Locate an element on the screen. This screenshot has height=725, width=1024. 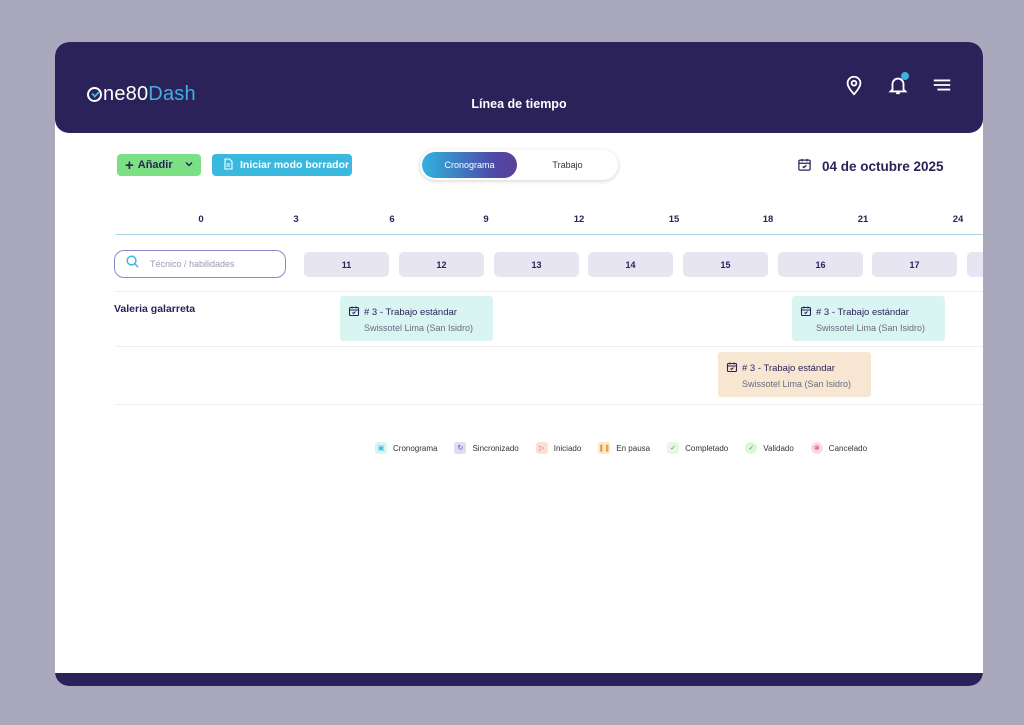
day-chip: 15 is located at coordinates (725, 264).